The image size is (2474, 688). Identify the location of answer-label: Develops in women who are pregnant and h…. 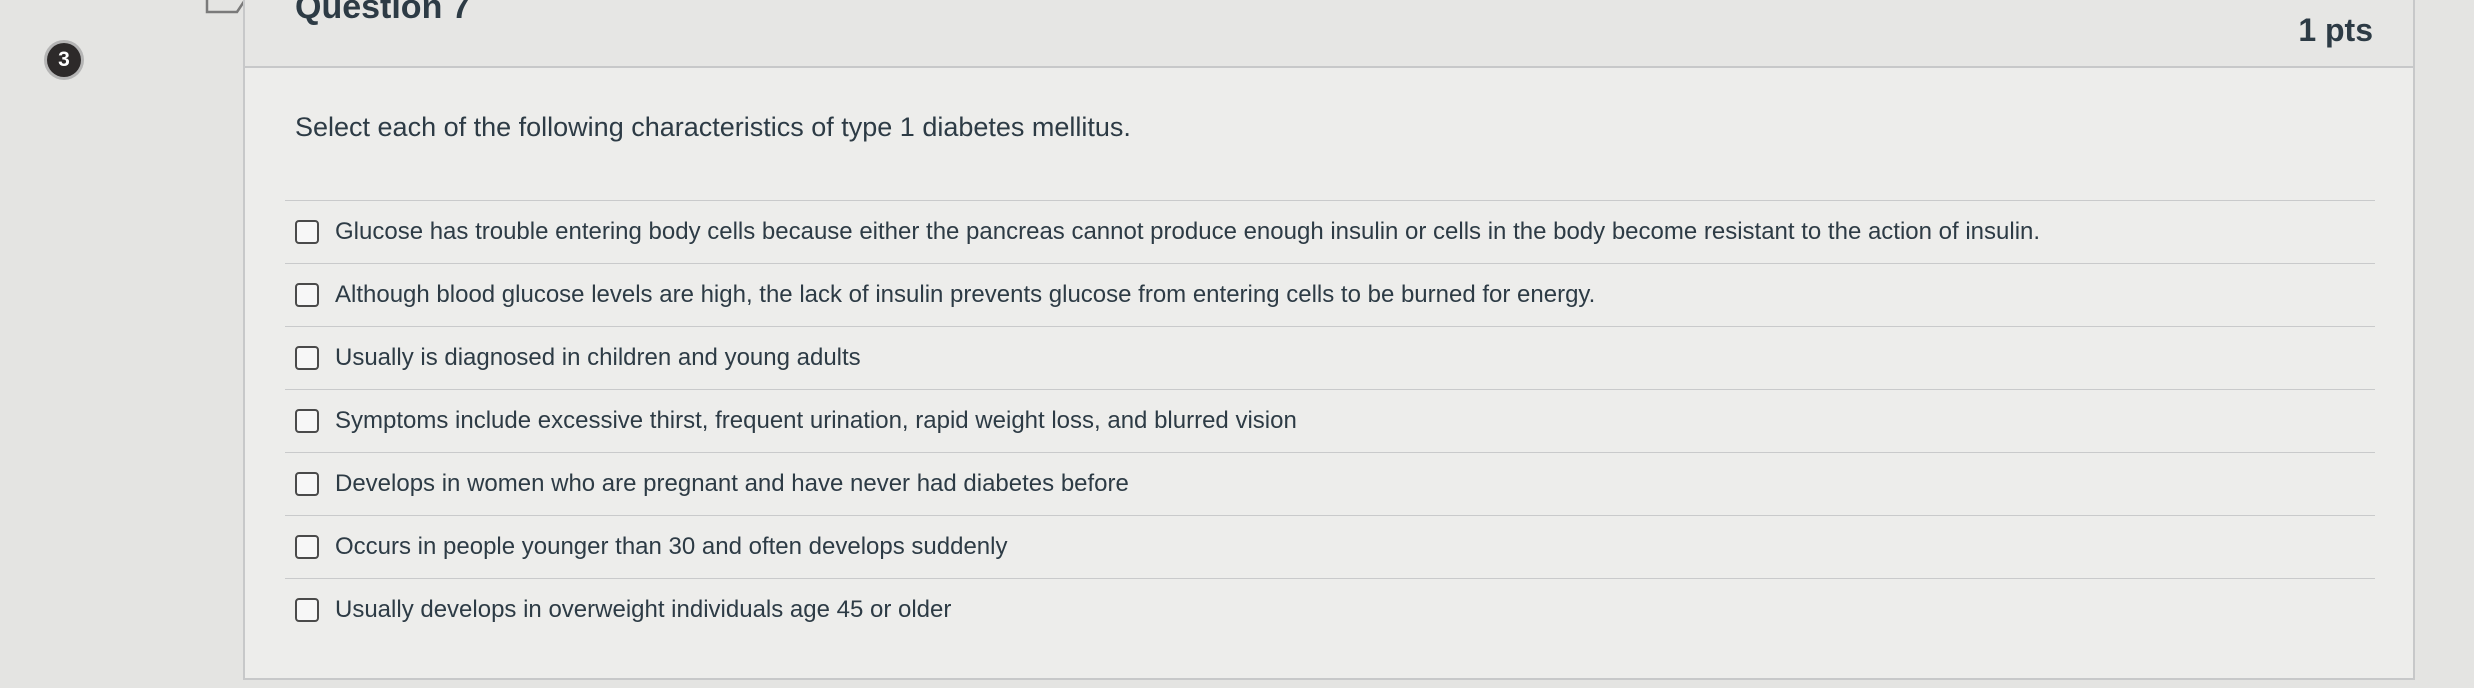
(732, 484).